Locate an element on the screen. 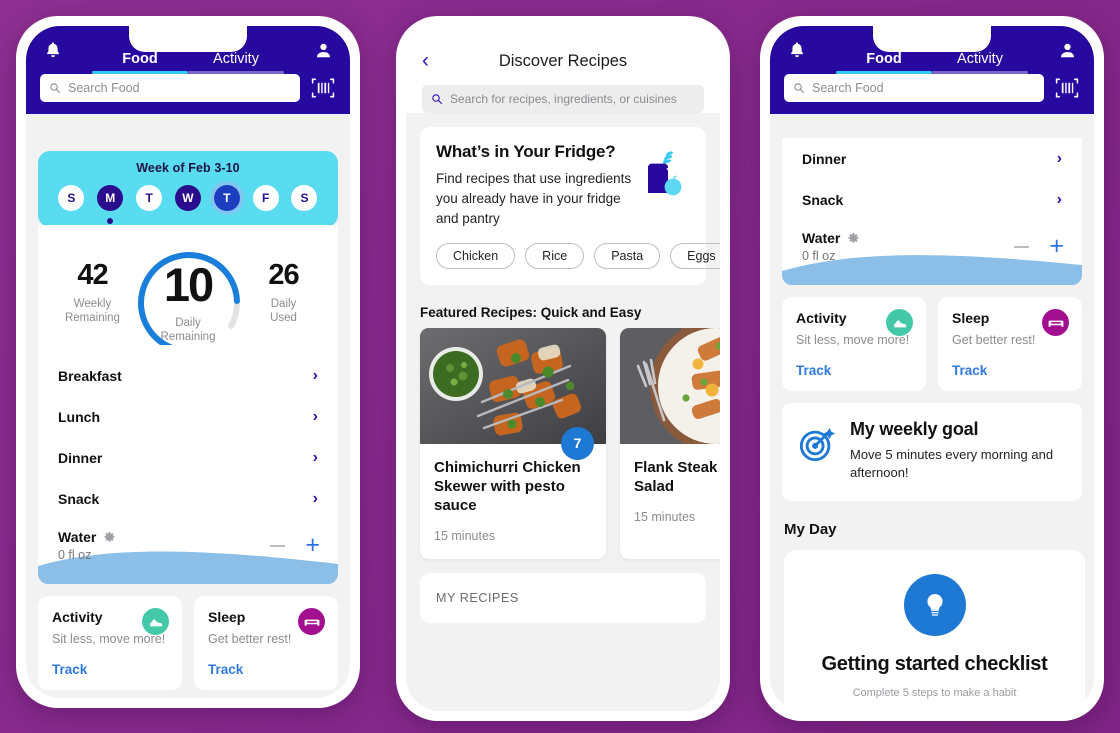 The width and height of the screenshot is (1120, 733). grocery-bag-icon is located at coordinates (662, 177).